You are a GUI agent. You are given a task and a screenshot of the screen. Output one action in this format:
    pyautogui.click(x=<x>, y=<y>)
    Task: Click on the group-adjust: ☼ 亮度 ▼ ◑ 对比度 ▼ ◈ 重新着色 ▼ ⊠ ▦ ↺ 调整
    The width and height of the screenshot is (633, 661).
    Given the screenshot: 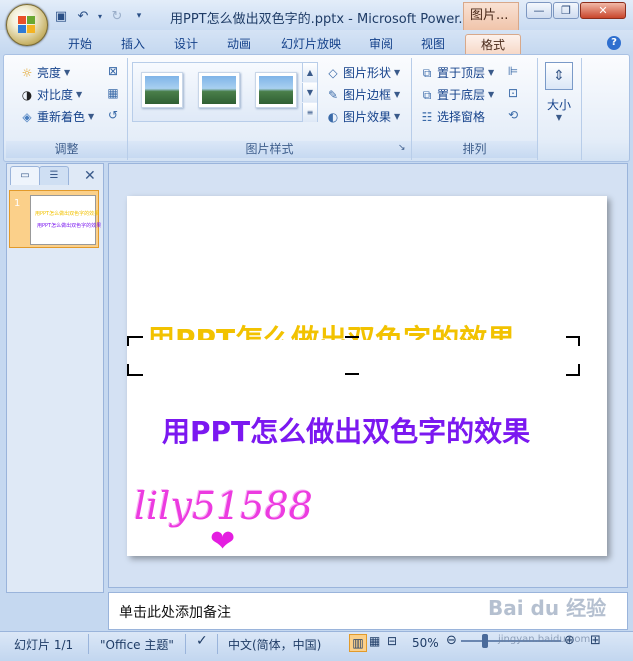 What is the action you would take?
    pyautogui.click(x=67, y=109)
    